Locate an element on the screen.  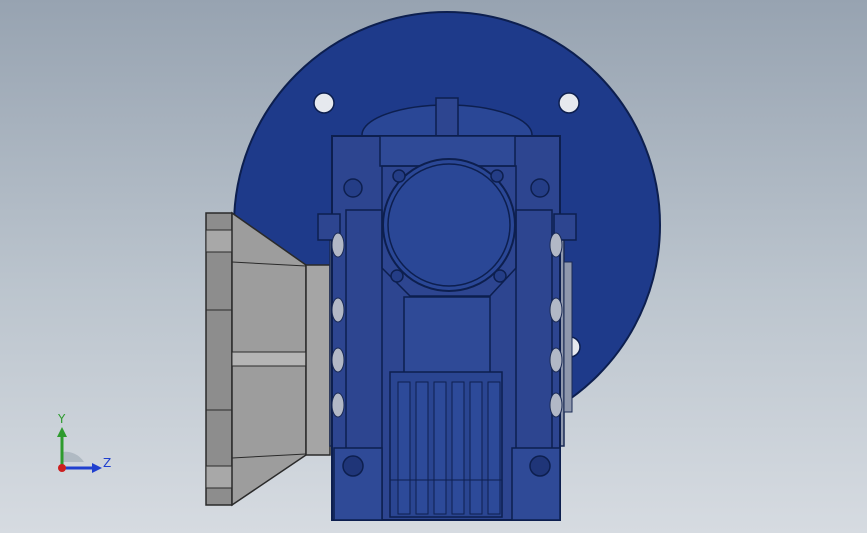
y-axis-label: Y is located at coordinates (62, 419).